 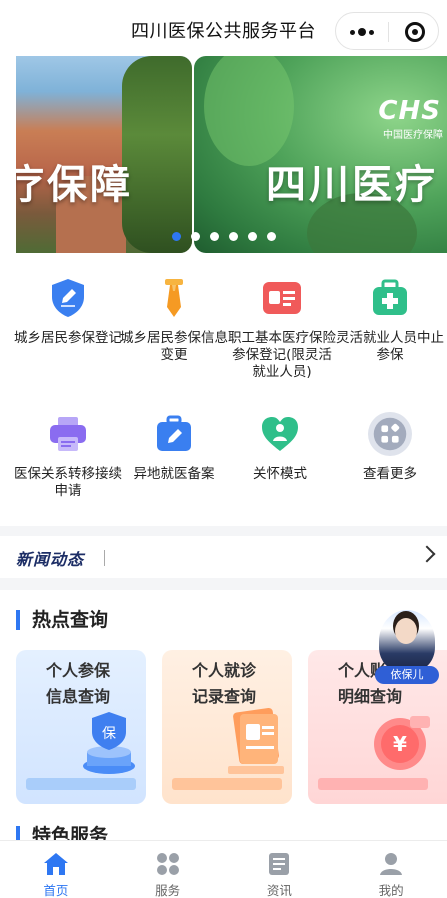 I want to click on heart-person-icon, so click(x=280, y=434).